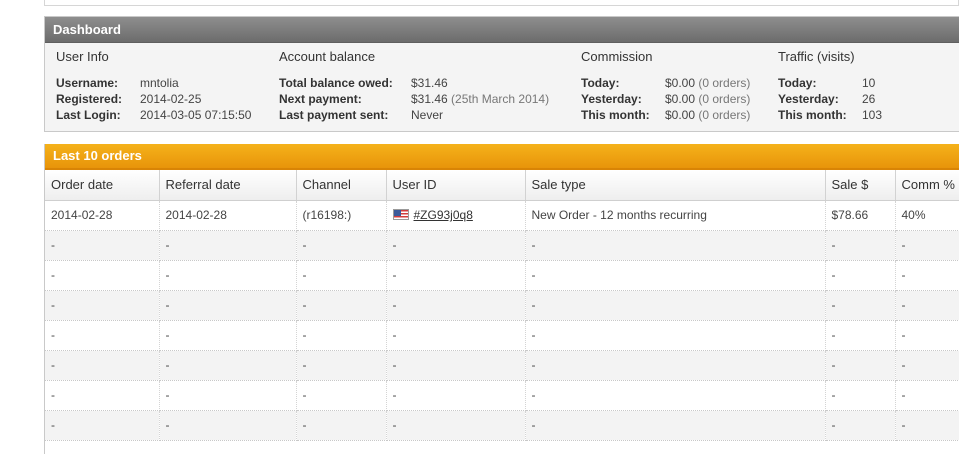 The width and height of the screenshot is (959, 454). What do you see at coordinates (869, 83) in the screenshot?
I see `traffic-today-value: 10` at bounding box center [869, 83].